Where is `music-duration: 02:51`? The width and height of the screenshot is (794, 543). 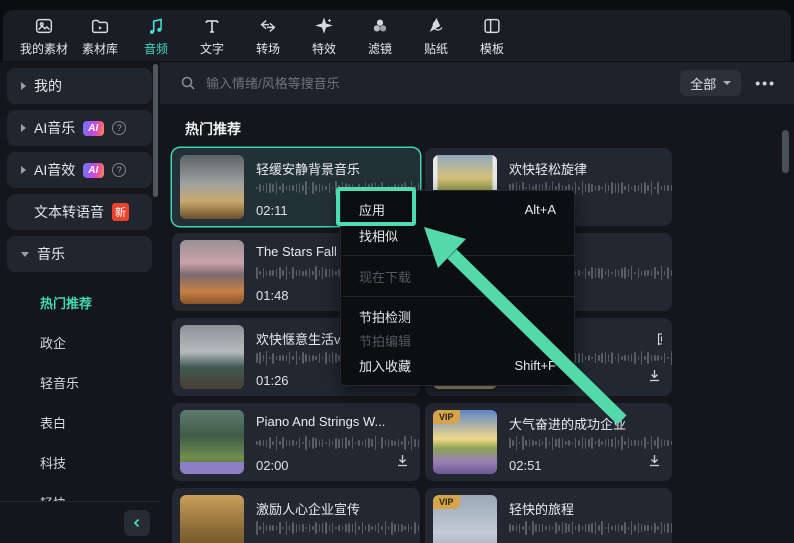
music-duration: 02:51 is located at coordinates (525, 465).